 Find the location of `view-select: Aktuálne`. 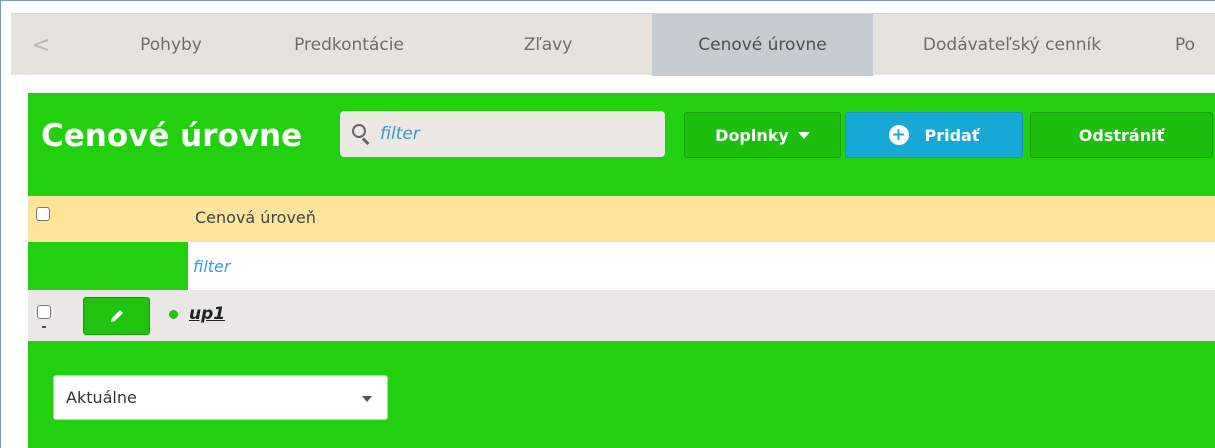

view-select: Aktuálne is located at coordinates (220, 397).